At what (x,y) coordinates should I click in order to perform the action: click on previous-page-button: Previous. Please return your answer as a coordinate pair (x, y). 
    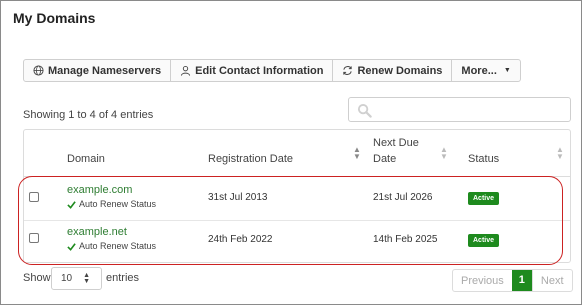
    Looking at the image, I should click on (482, 280).